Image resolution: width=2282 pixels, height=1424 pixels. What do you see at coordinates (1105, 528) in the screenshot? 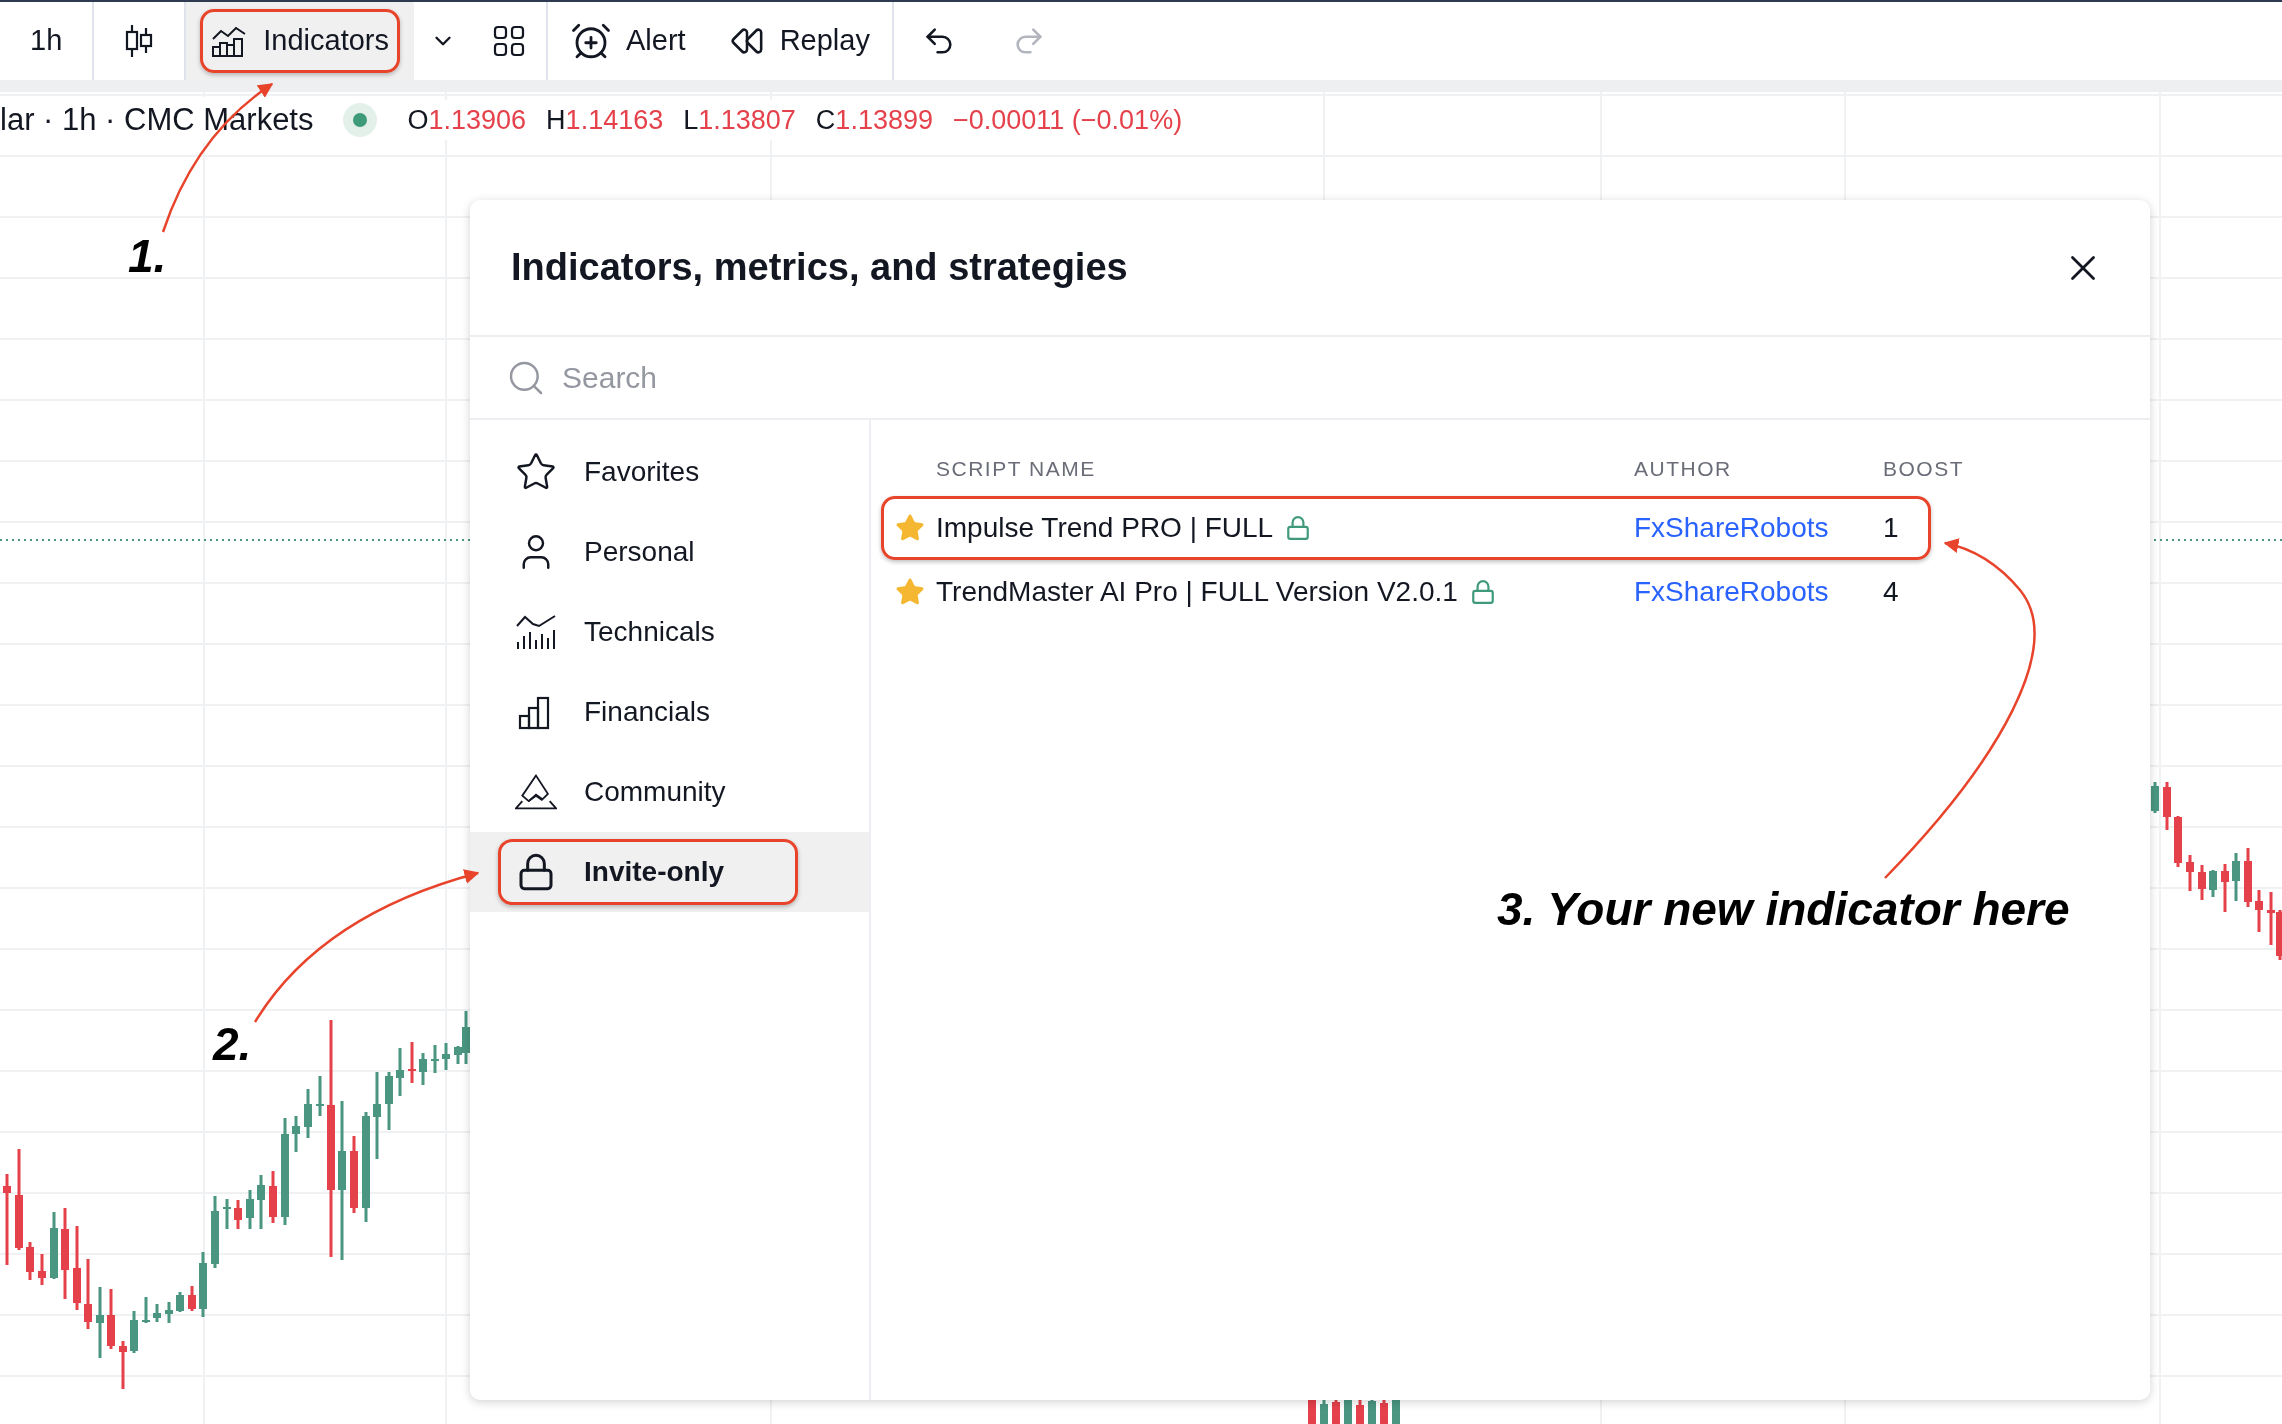
I see `script-name: Impulse Trend PRO | FULL` at bounding box center [1105, 528].